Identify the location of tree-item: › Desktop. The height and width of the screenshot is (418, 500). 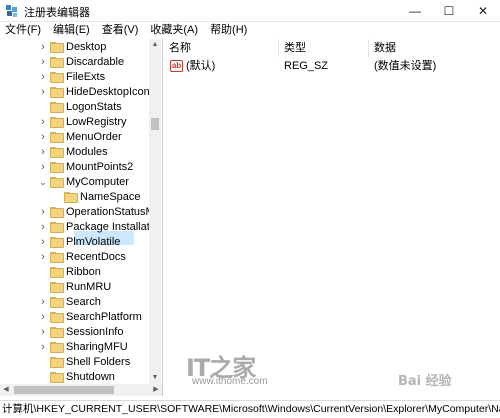
(75, 47).